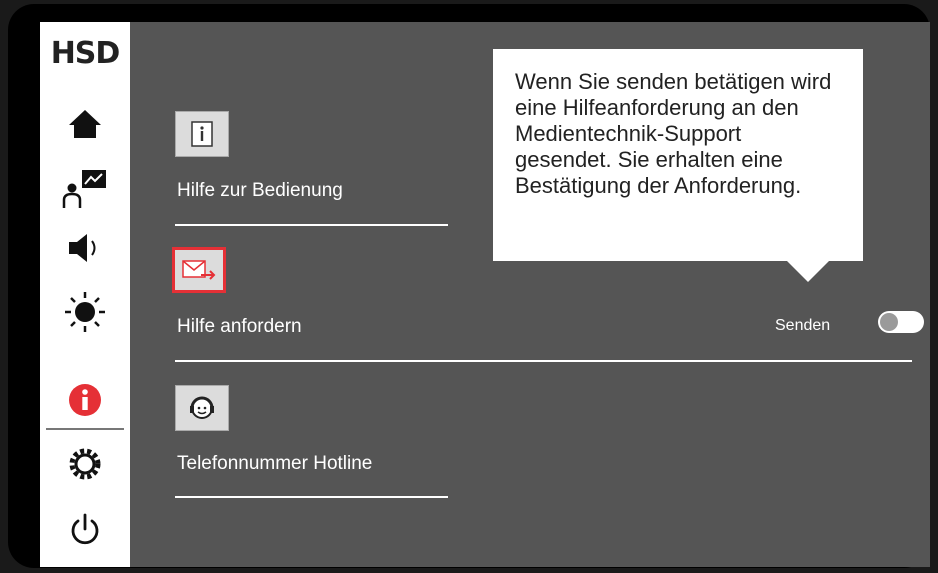 This screenshot has height=573, width=938. What do you see at coordinates (260, 190) in the screenshot?
I see `help-operation-label: Hilfe zur Bedienung` at bounding box center [260, 190].